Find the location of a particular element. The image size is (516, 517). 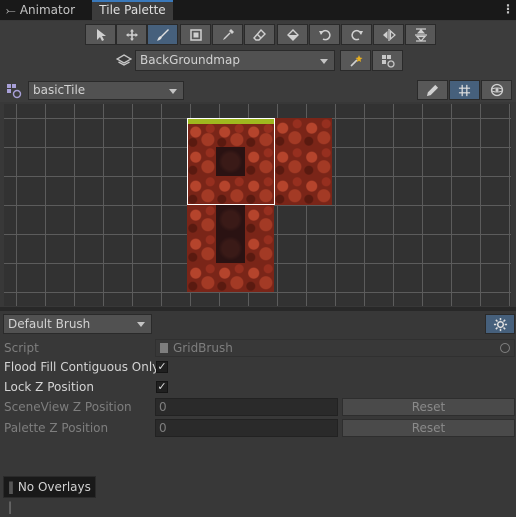

select-icon is located at coordinates (101, 34).